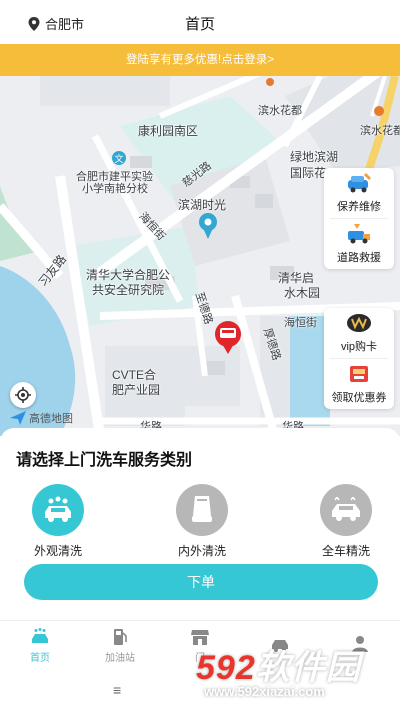 The height and width of the screenshot is (711, 400). Describe the element at coordinates (200, 60) in the screenshot. I see `login-banner: 登陆享有更多优惠!点击登录>` at that location.